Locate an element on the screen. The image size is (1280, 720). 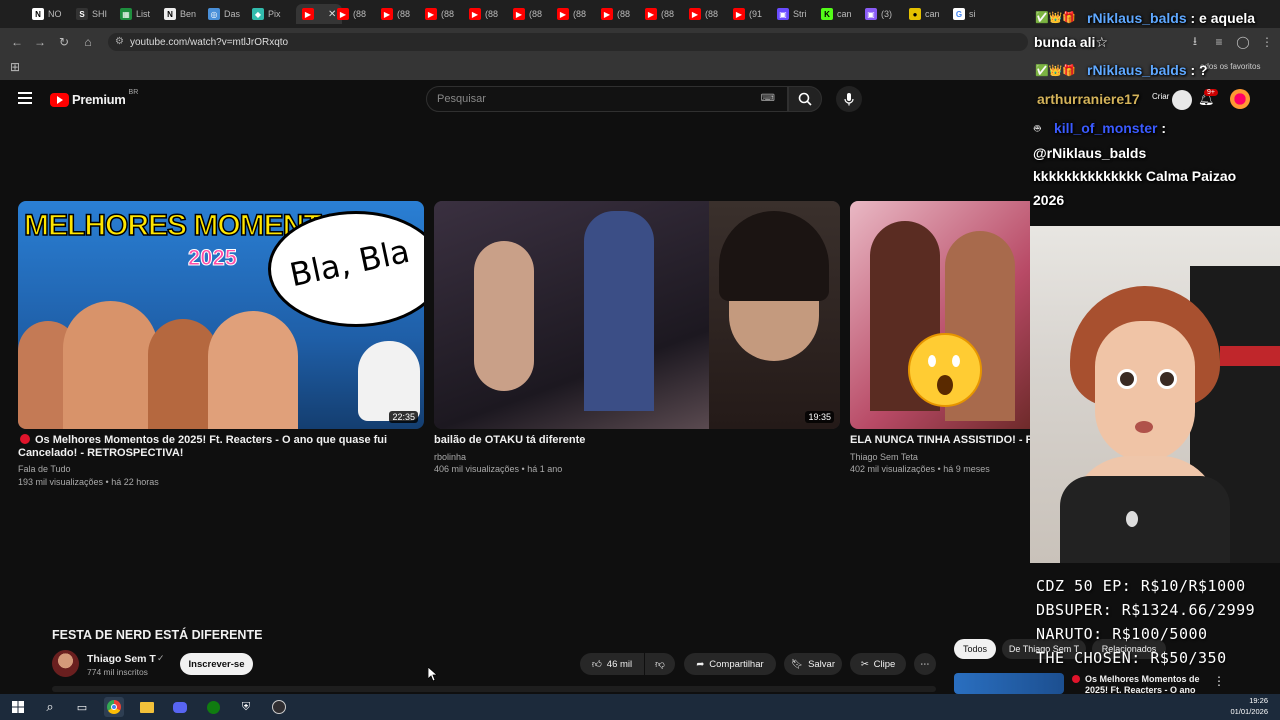
browser-tab: ▣ (3) is located at coordinates (878, 14).